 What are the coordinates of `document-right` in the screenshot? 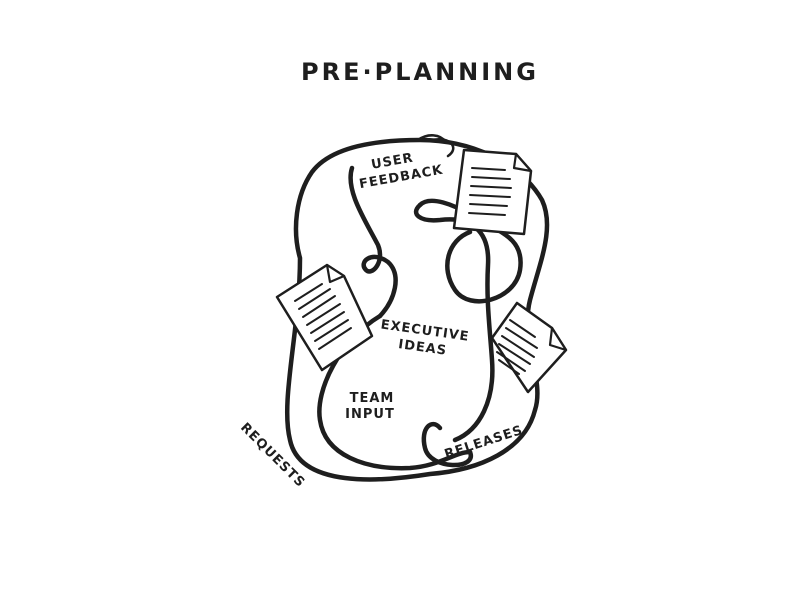 It's located at (529, 347).